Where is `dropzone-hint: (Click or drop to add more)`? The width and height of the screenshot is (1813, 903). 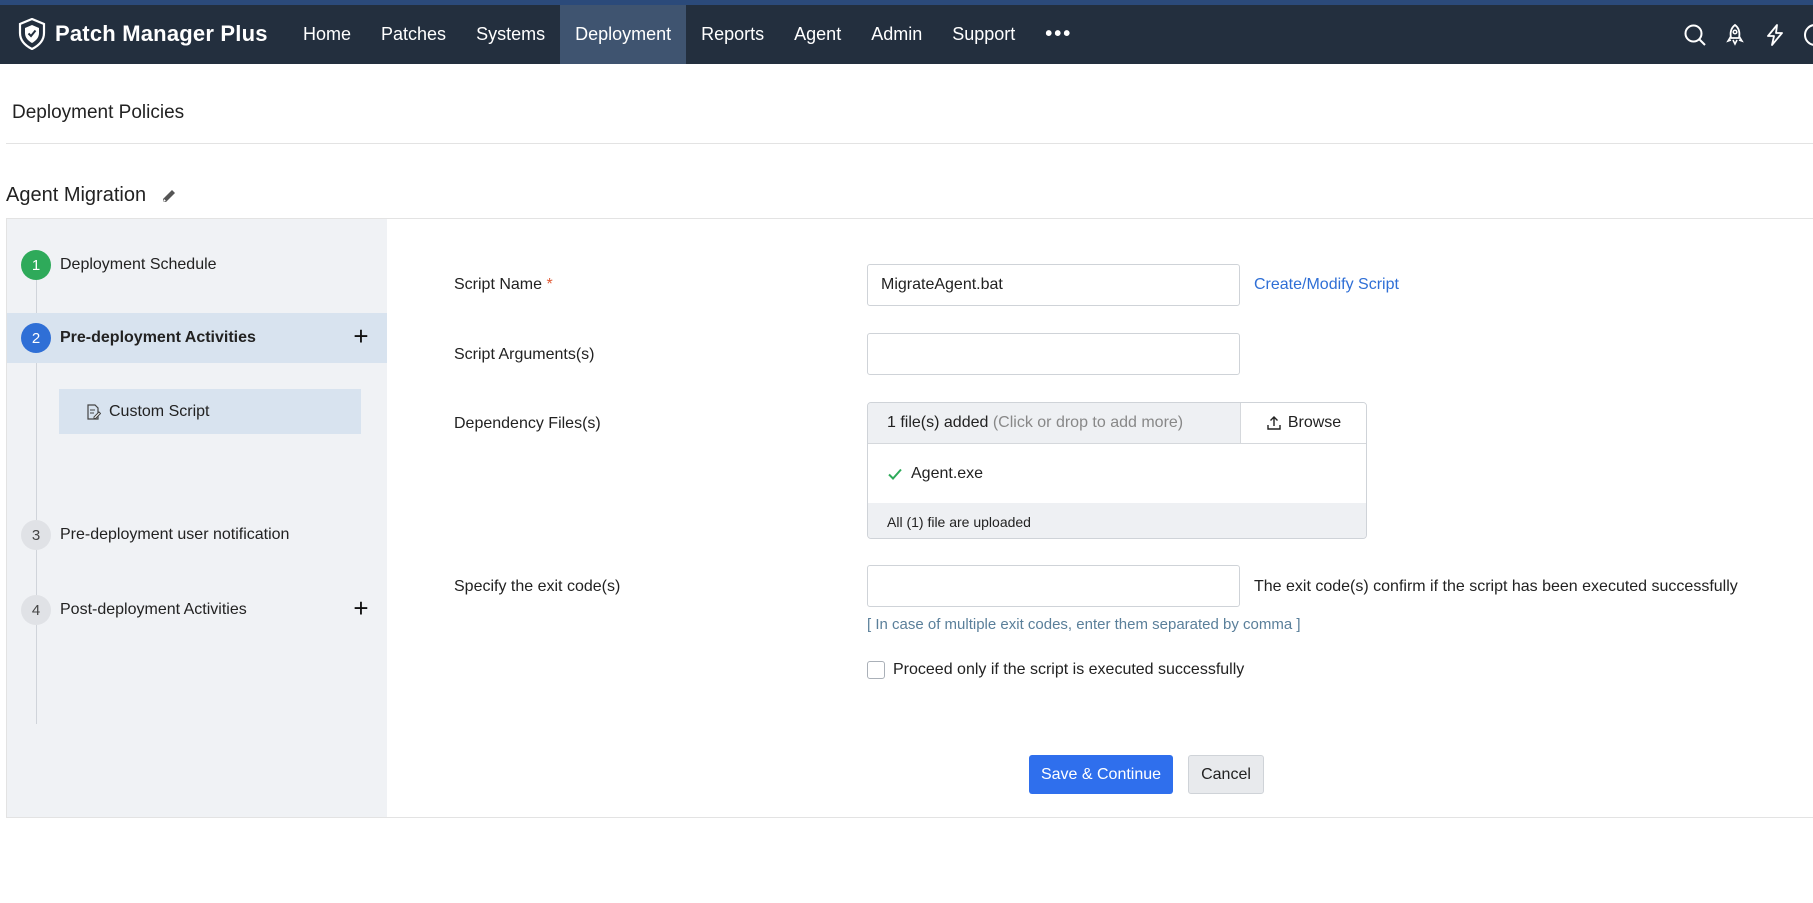
dropzone-hint: (Click or drop to add more) is located at coordinates (1088, 422).